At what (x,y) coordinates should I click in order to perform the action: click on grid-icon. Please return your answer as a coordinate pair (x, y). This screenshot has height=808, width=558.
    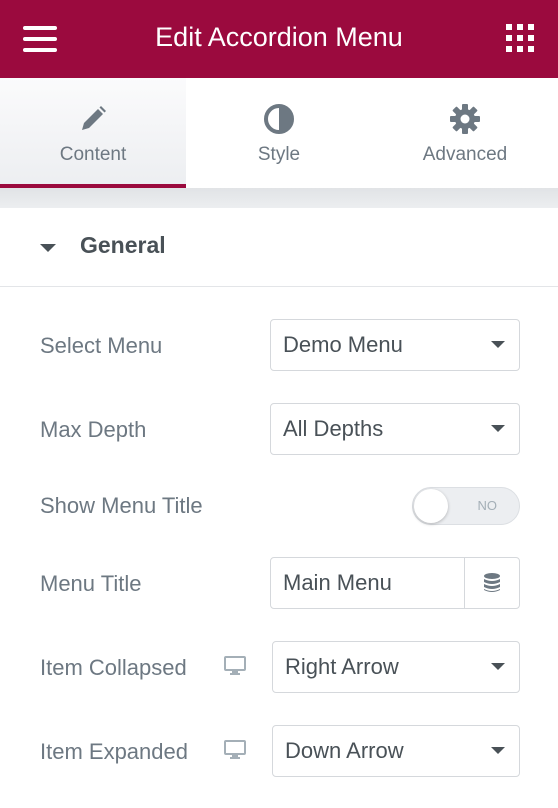
    Looking at the image, I should click on (520, 38).